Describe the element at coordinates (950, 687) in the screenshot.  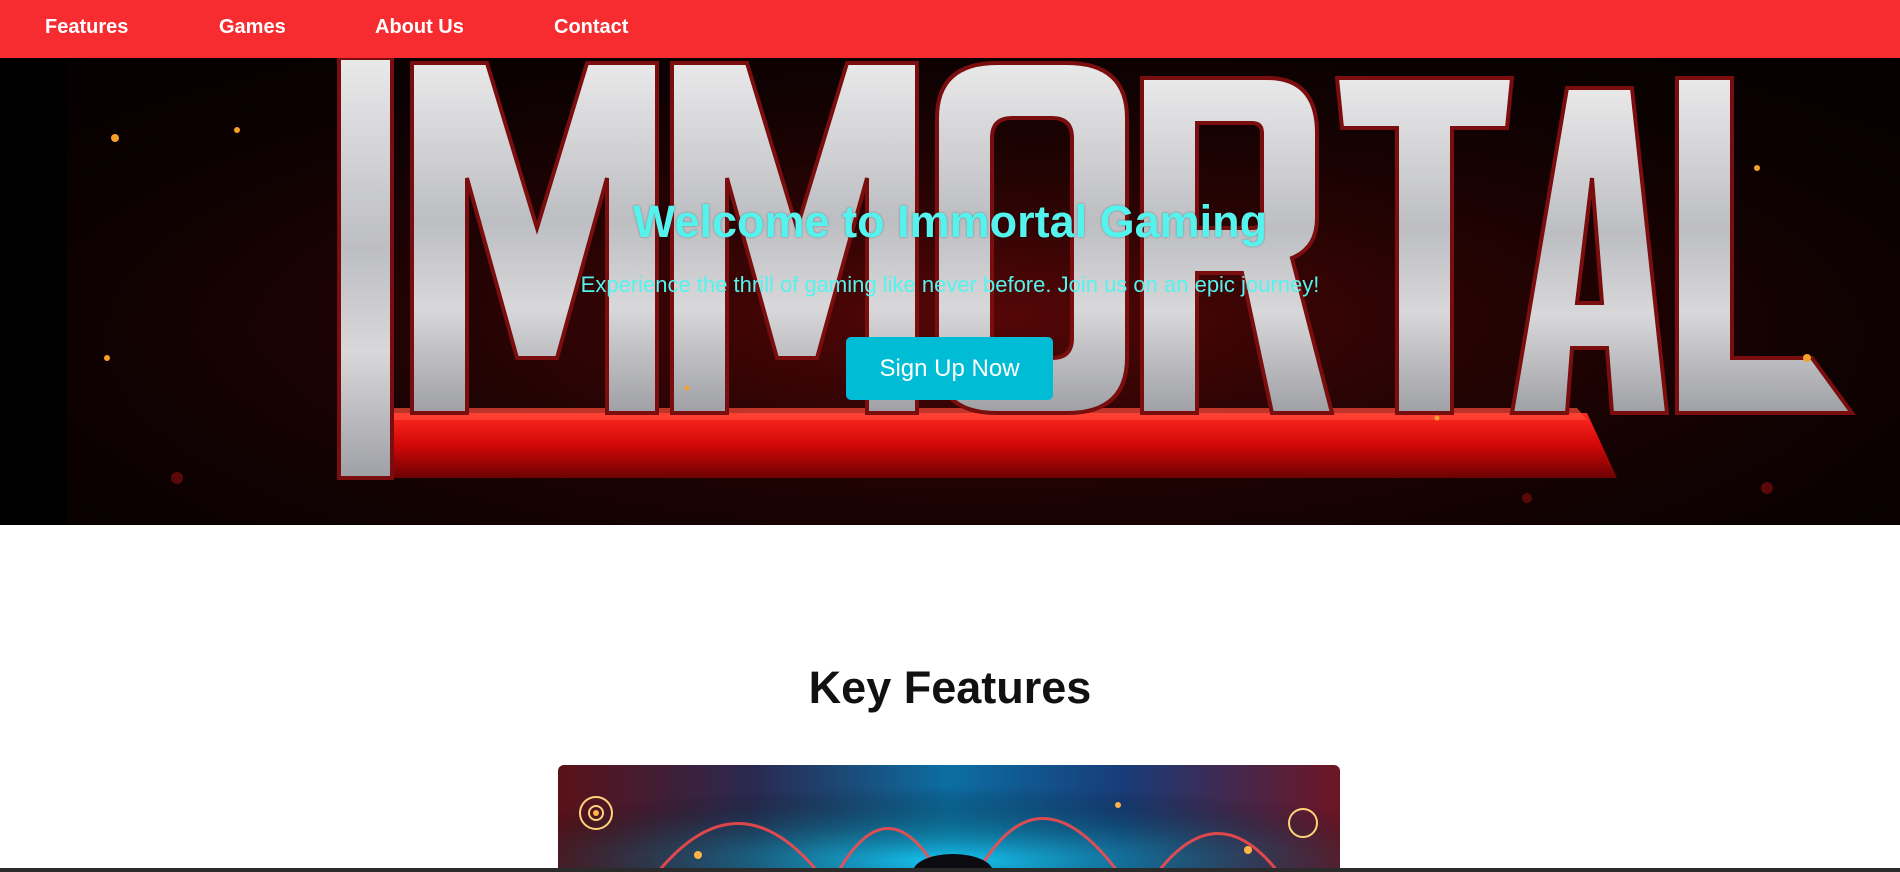
I see `features-heading: Key Features` at that location.